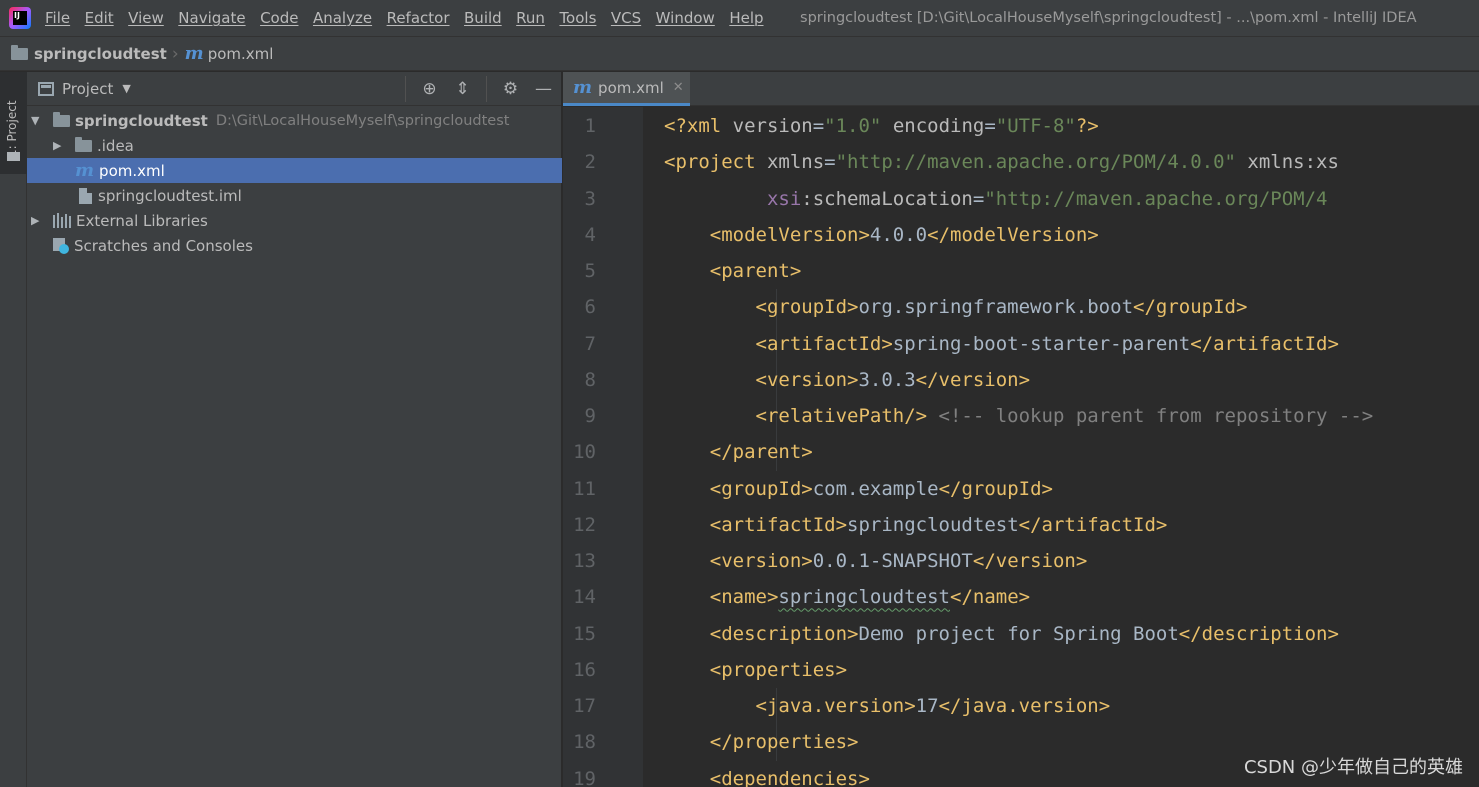  Describe the element at coordinates (807, 307) in the screenshot. I see `code-token: <groupId>` at that location.